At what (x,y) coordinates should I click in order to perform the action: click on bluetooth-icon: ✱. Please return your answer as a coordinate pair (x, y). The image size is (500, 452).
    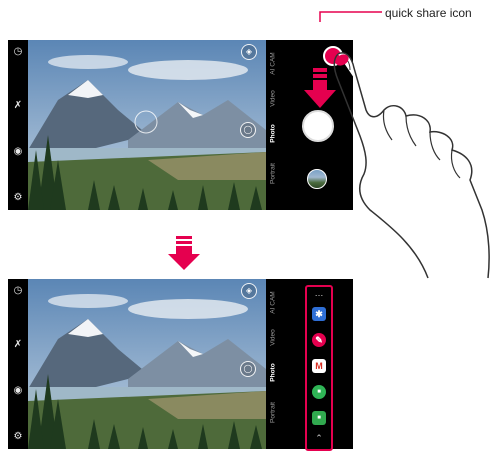
    Looking at the image, I should click on (319, 314).